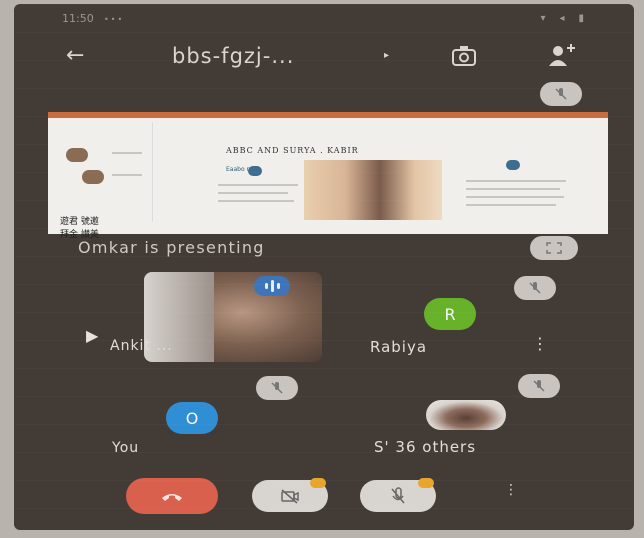  Describe the element at coordinates (464, 56) in the screenshot. I see `switch-camera-icon` at that location.